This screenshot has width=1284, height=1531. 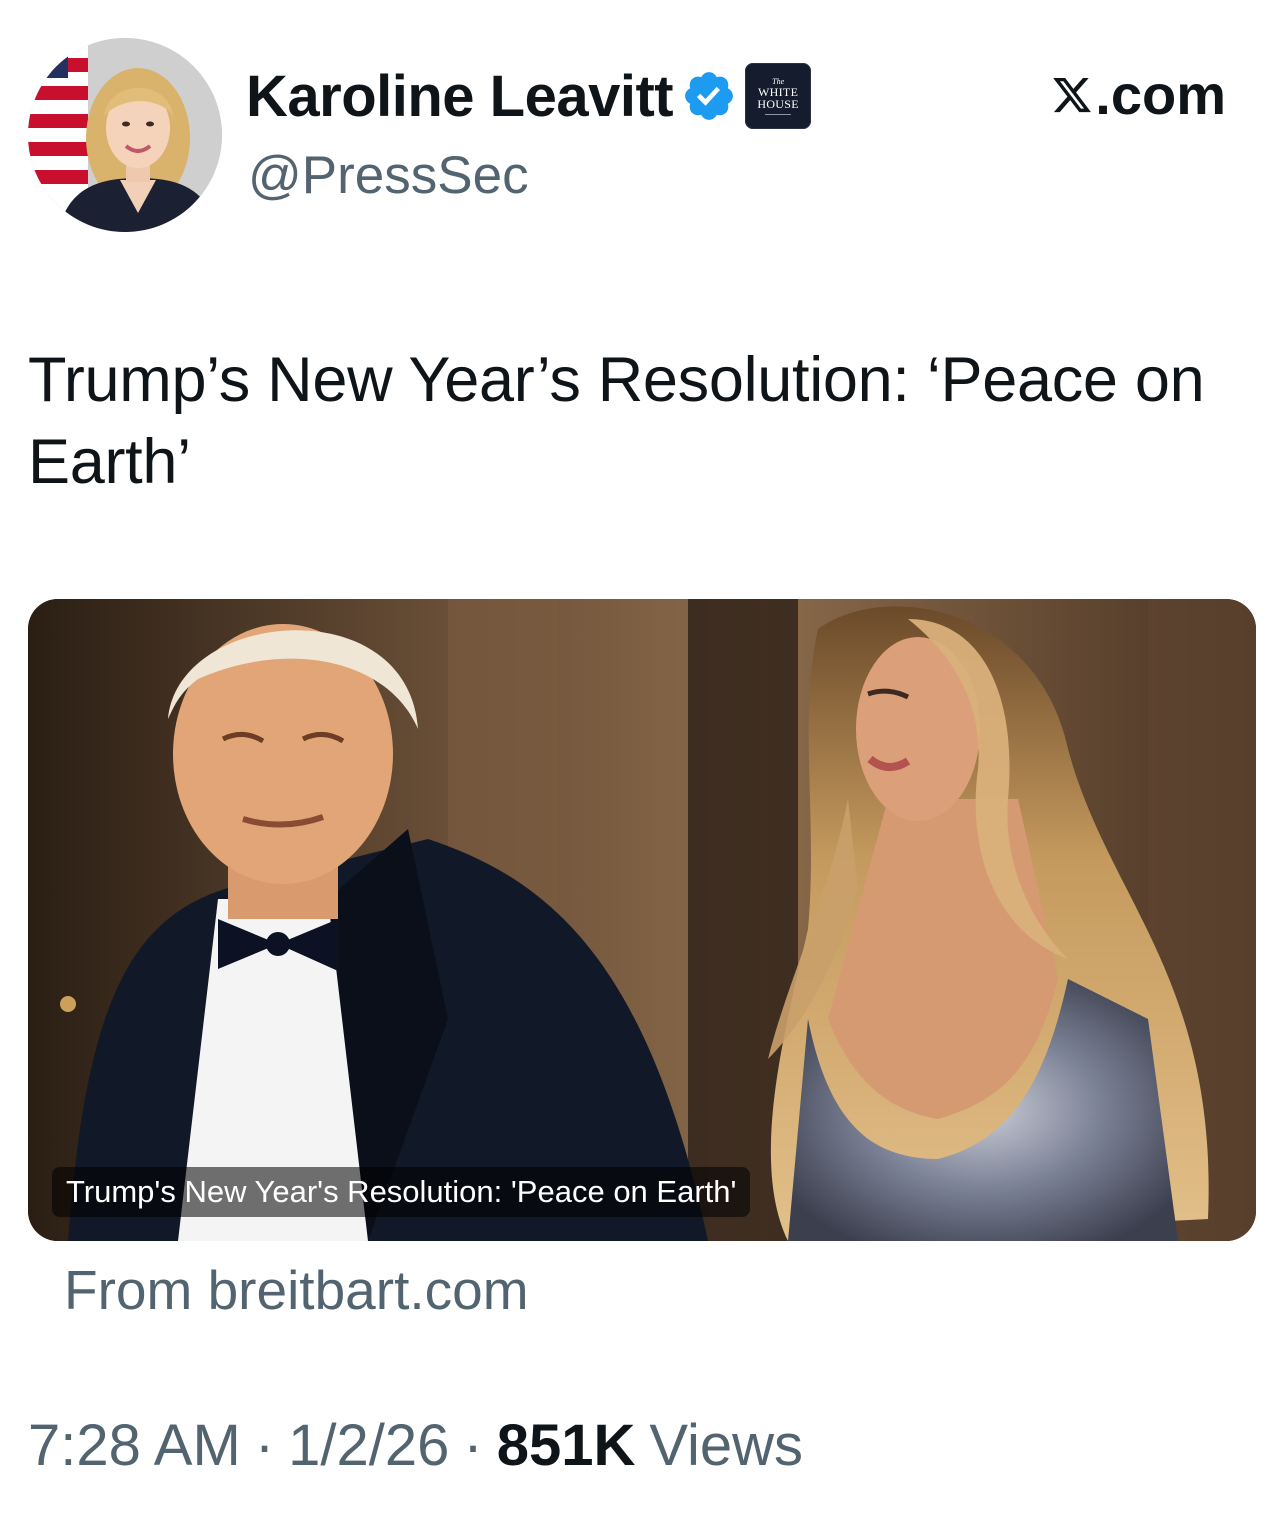 What do you see at coordinates (460, 96) in the screenshot?
I see `author-display-name: Karoline Leavitt` at bounding box center [460, 96].